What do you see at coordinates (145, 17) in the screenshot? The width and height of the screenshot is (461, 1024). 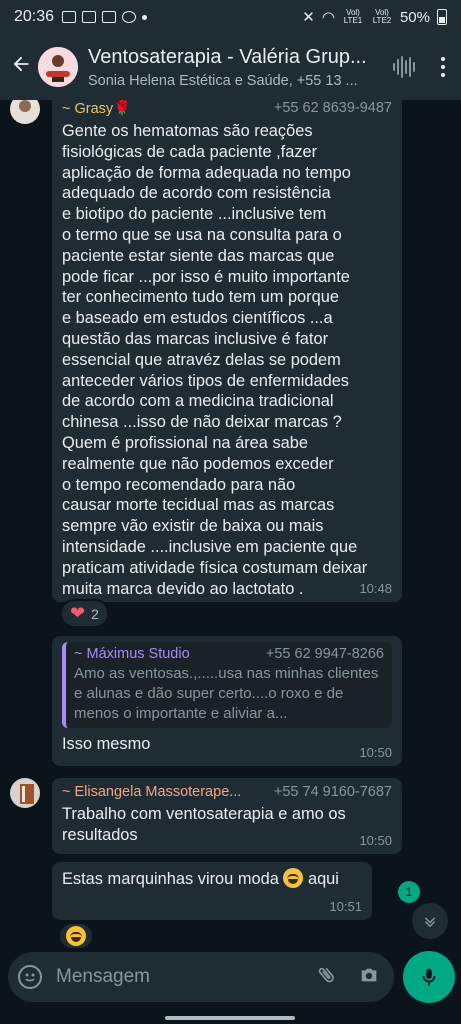 I see `more-notifications-icon` at bounding box center [145, 17].